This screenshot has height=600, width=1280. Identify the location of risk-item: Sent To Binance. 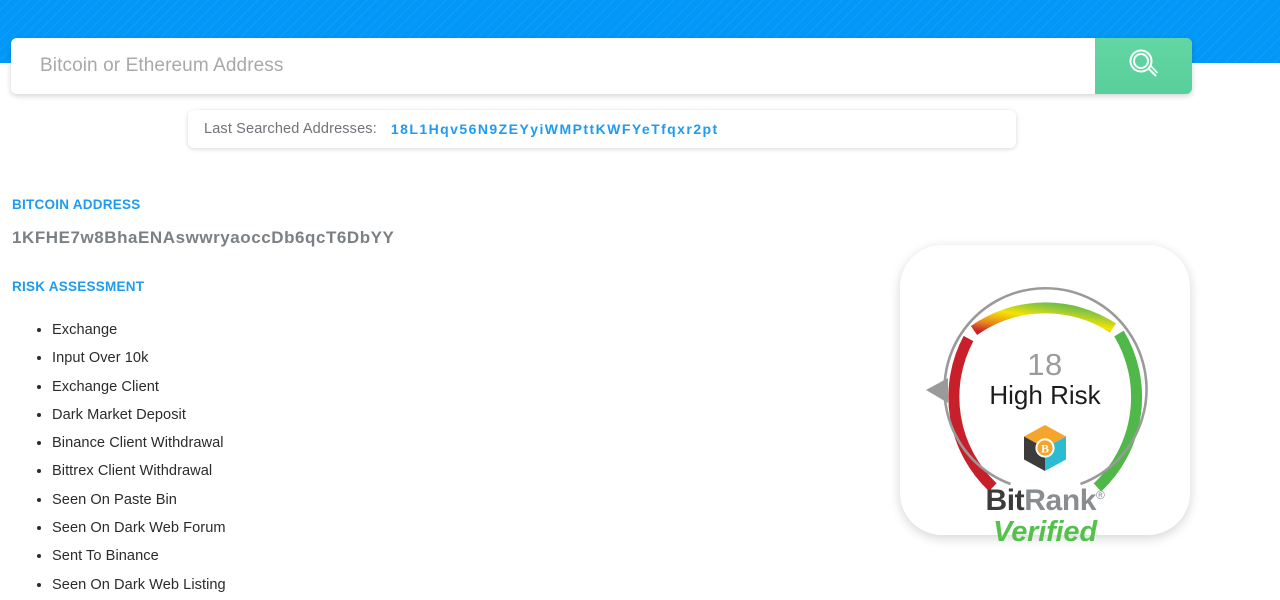
(139, 556).